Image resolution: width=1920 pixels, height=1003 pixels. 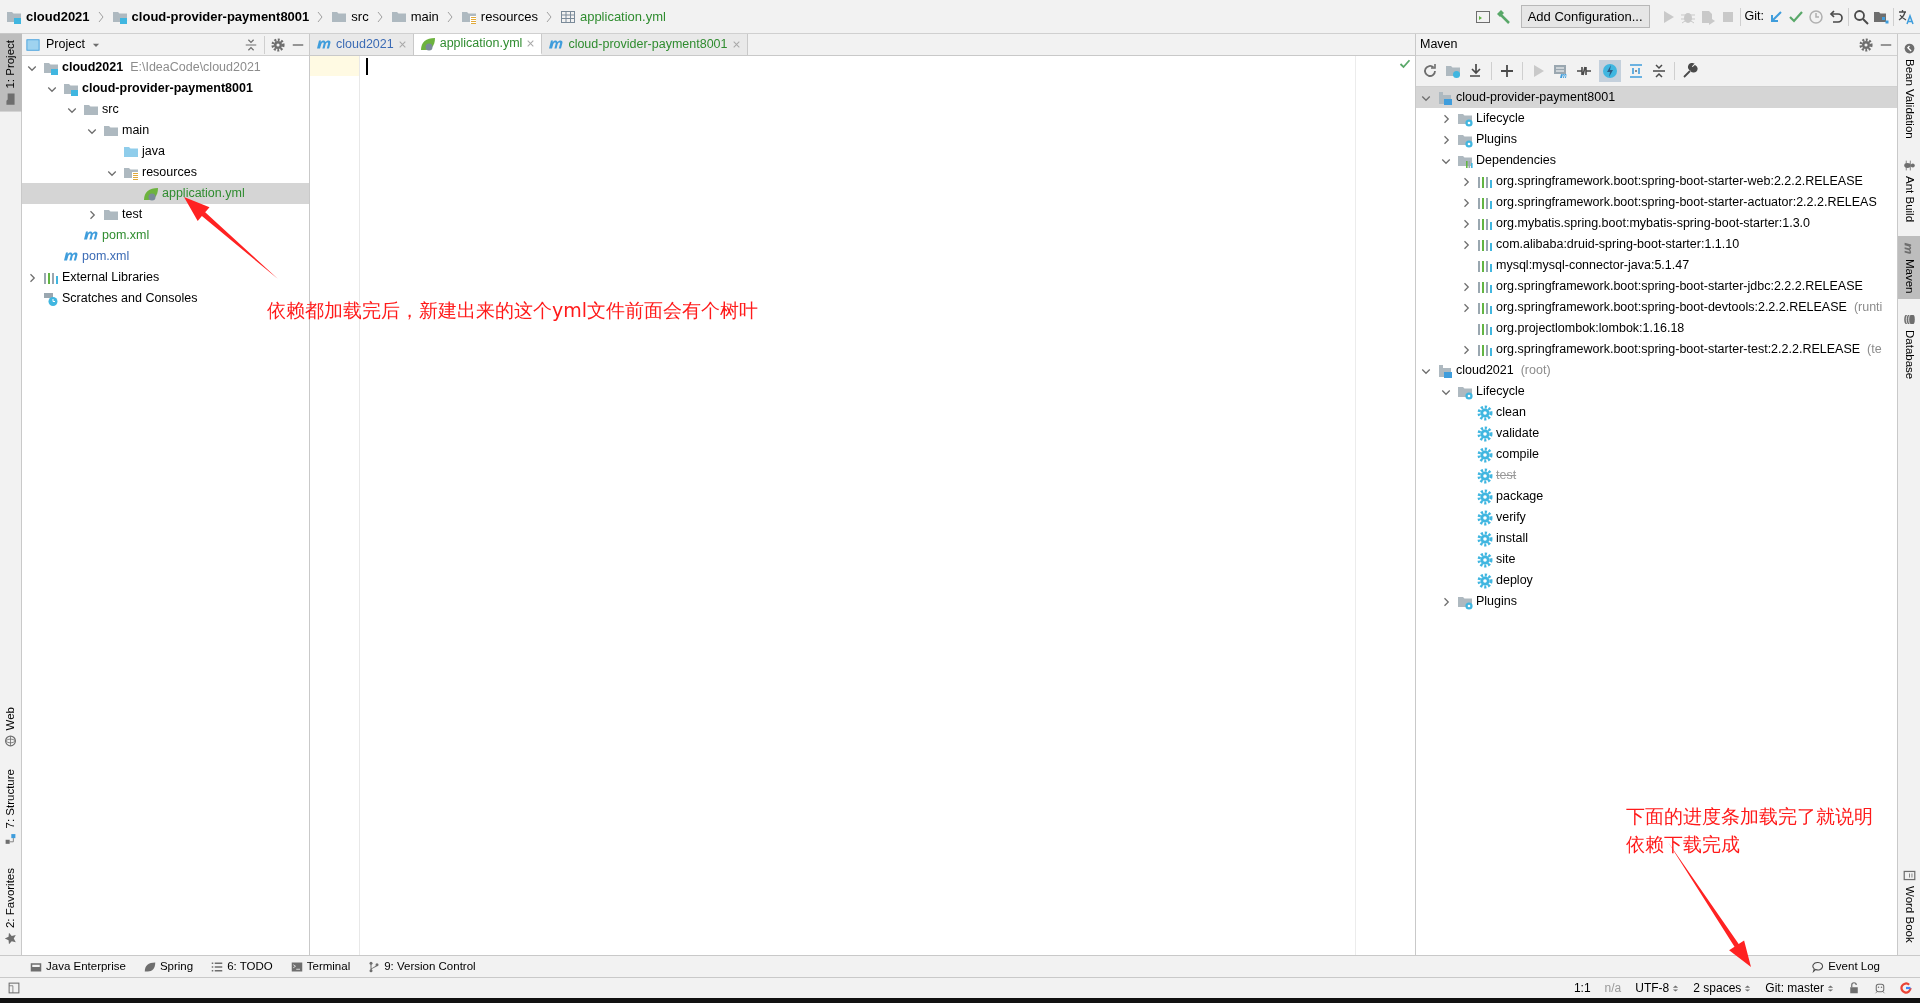 What do you see at coordinates (1671, 307) in the screenshot?
I see `tree-item: org.springframework.boot:spring-boot-devtools:2.2.2.RELEASE` at bounding box center [1671, 307].